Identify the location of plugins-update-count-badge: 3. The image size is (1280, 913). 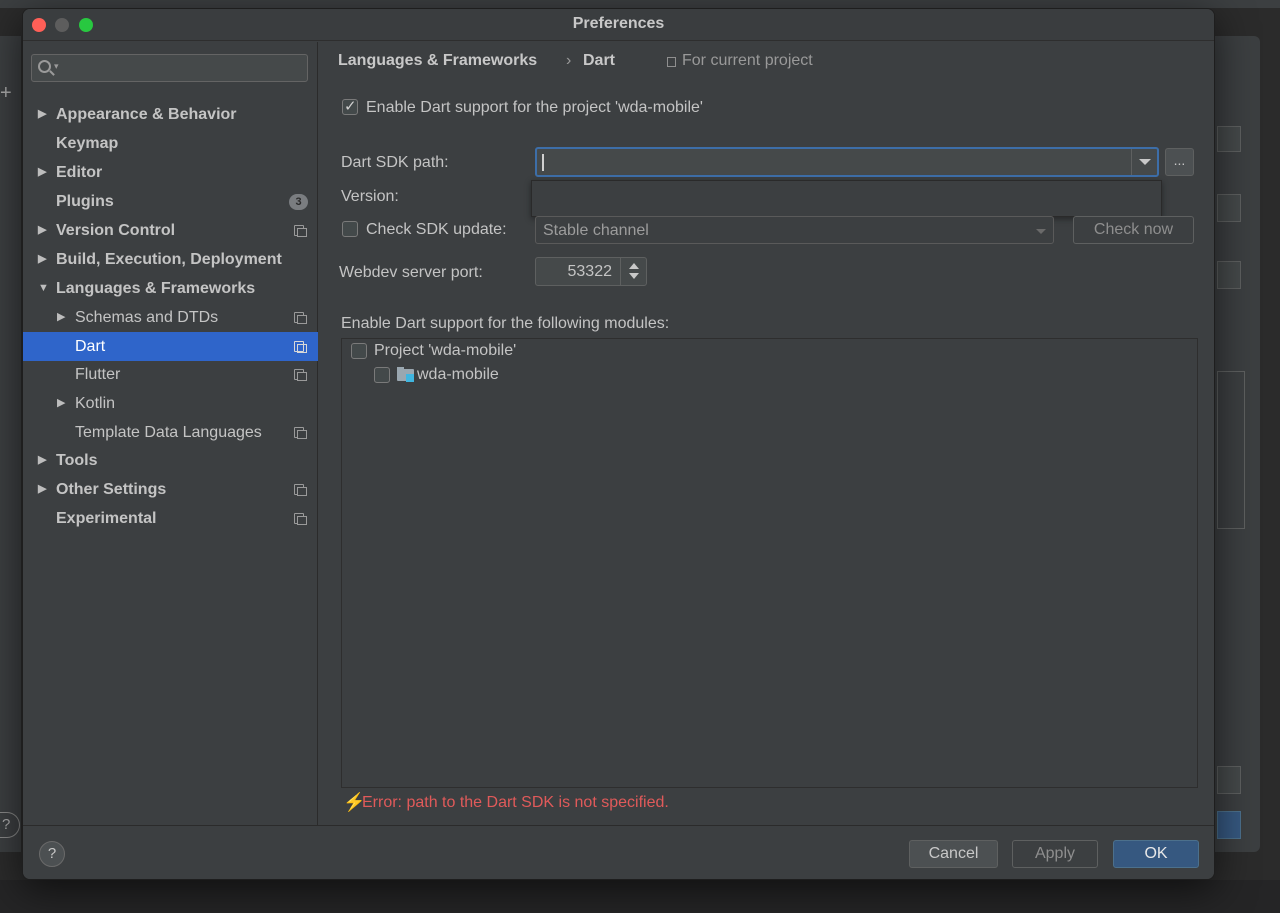
(298, 202).